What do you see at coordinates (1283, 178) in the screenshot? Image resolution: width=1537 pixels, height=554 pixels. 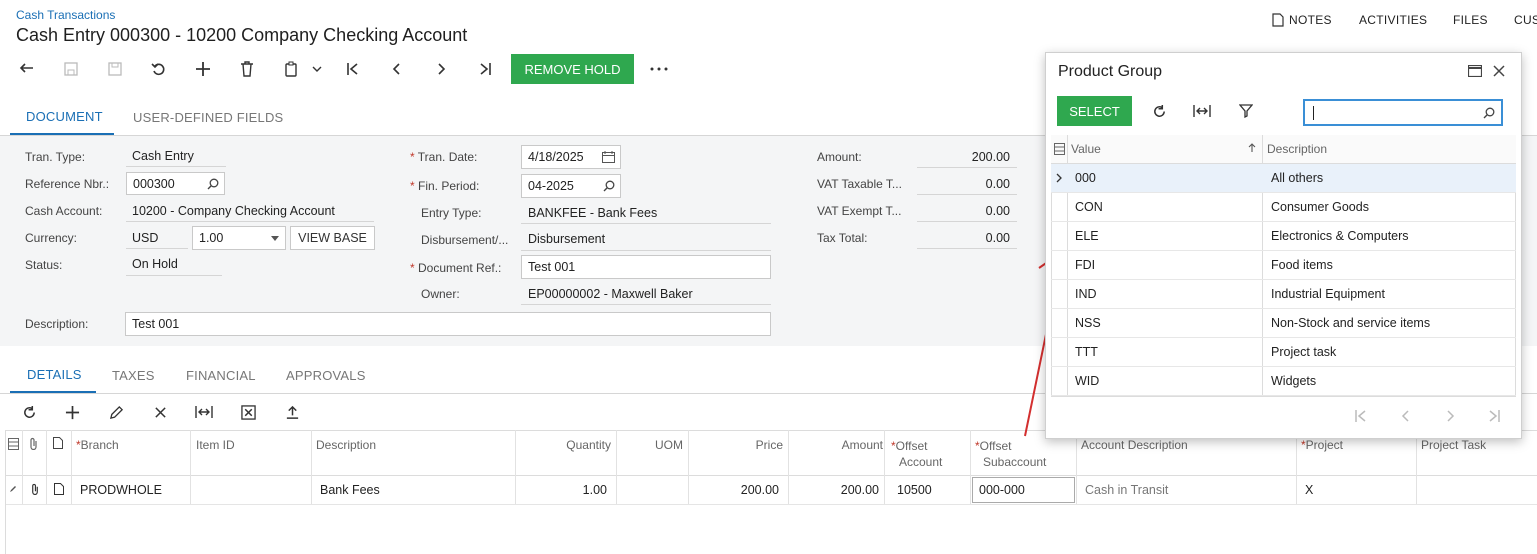 I see `dialog-row: 000 All others` at bounding box center [1283, 178].